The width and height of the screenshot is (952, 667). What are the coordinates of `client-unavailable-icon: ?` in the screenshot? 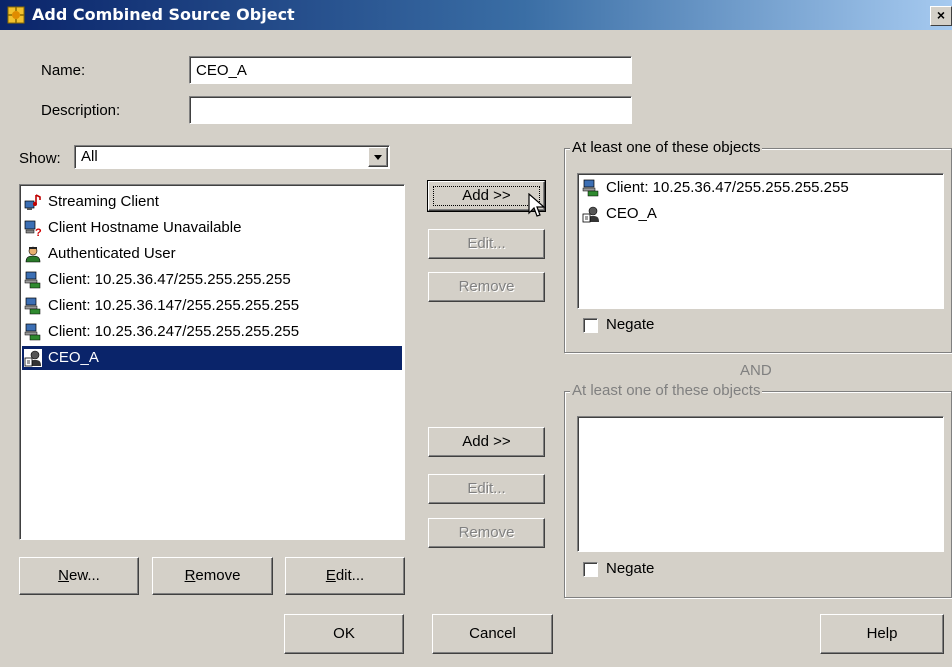 It's located at (33, 228).